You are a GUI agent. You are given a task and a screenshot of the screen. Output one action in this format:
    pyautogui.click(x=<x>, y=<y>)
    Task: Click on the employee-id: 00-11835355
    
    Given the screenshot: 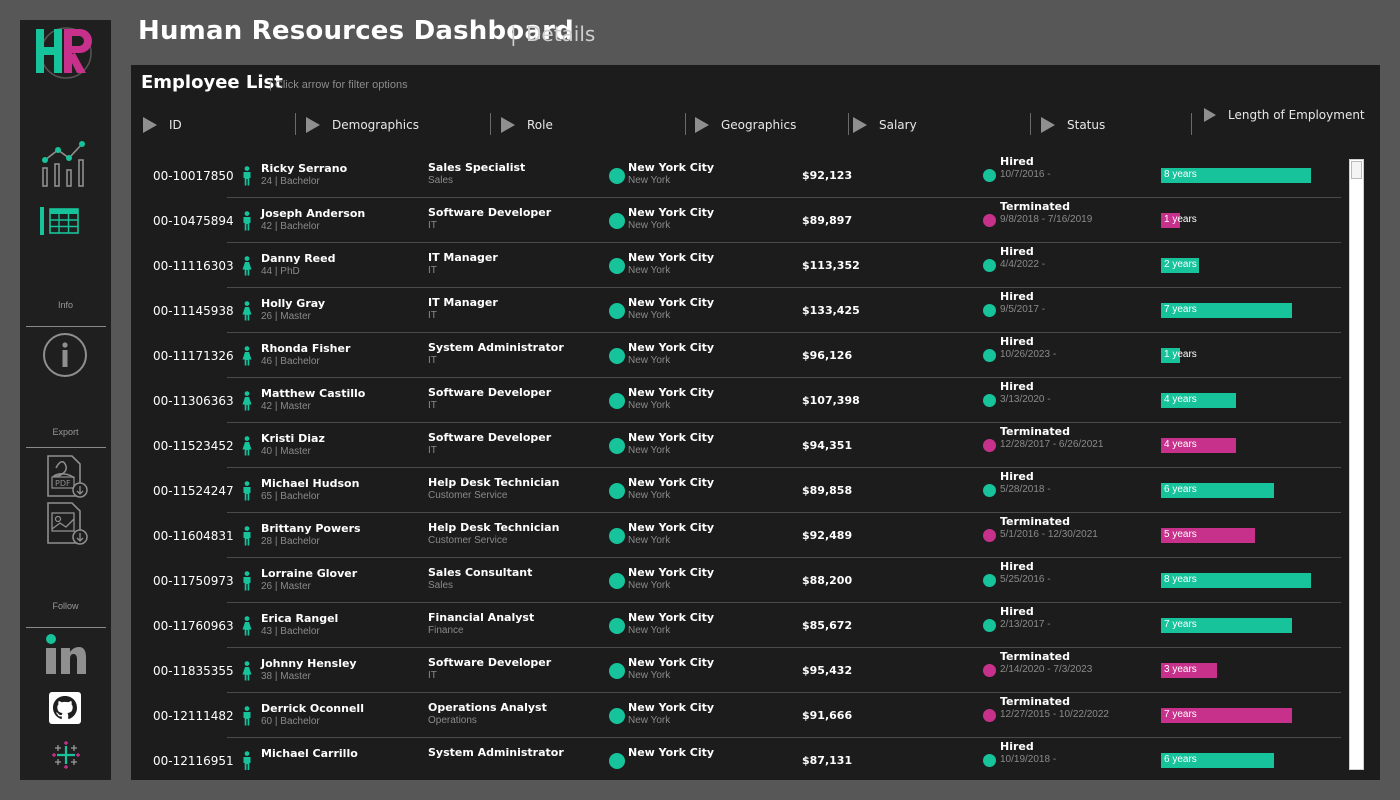 What is the action you would take?
    pyautogui.click(x=193, y=671)
    